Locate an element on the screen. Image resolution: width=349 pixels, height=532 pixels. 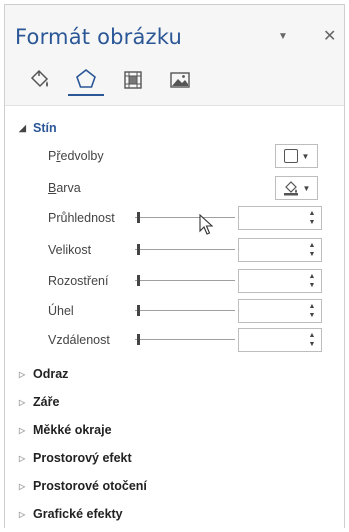
section-3d-rotation-header: ▷ Prostorové otočení is located at coordinates (83, 486).